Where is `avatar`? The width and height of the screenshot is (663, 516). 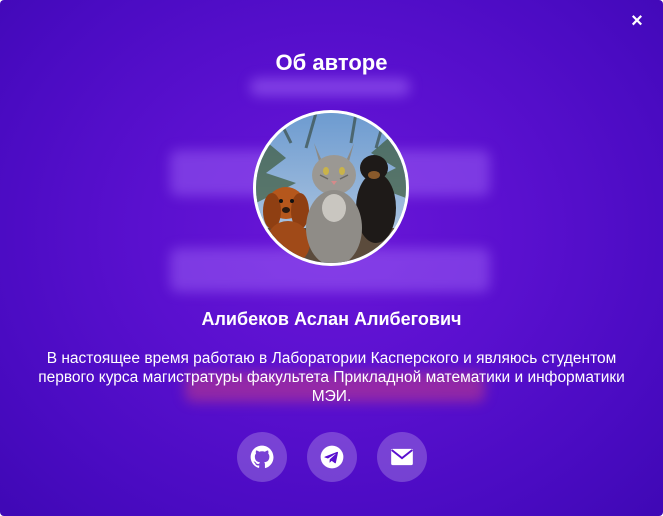
avatar is located at coordinates (331, 188).